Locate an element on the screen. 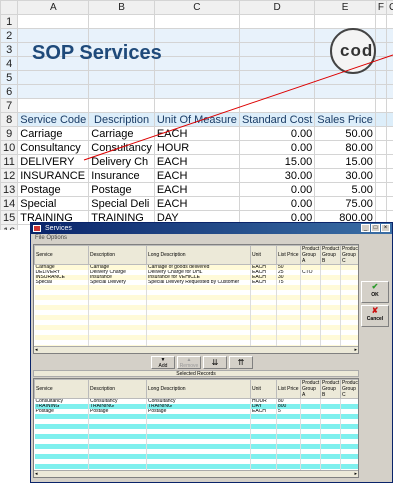 The width and height of the screenshot is (393, 483). double-down-icon: ⇊ is located at coordinates (215, 362).